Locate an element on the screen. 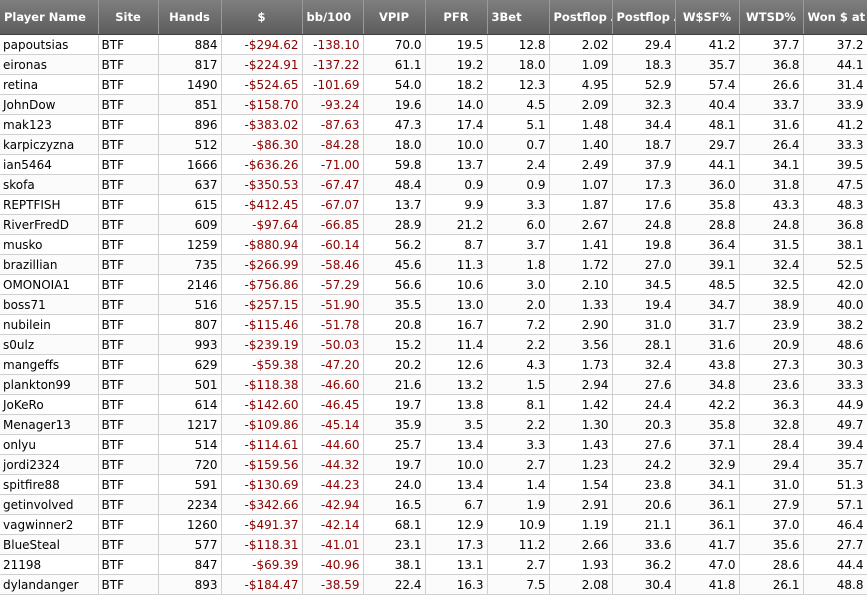 This screenshot has height=598, width=867. cell-wsd: 48.8 is located at coordinates (835, 584).